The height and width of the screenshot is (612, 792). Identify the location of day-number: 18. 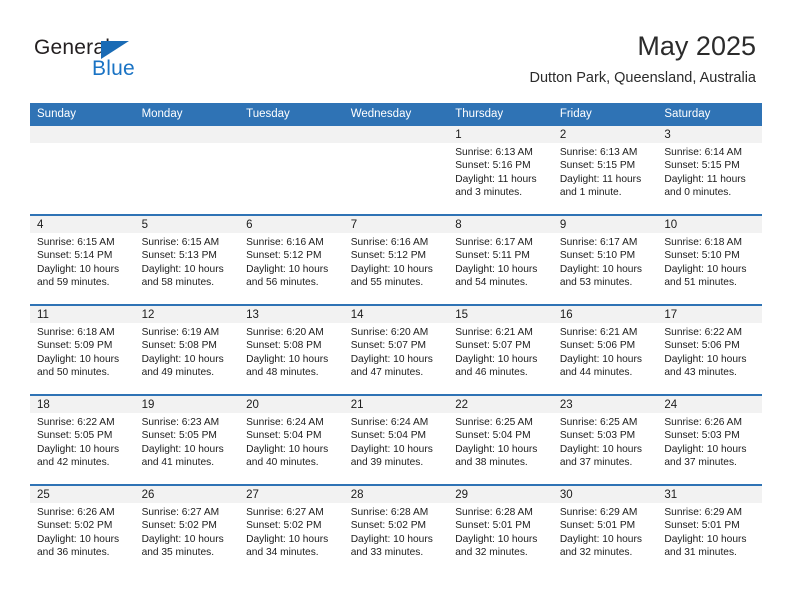
(82, 404).